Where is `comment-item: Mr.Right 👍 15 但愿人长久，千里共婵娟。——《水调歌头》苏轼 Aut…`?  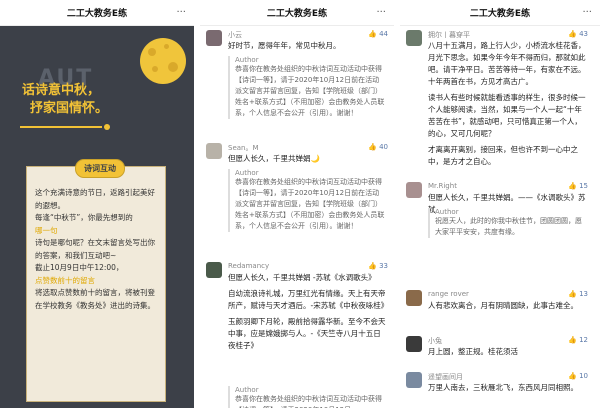 comment-item: Mr.Right 👍 15 但愿人长久，千里共婵娟。——《水调歌头》苏轼 Aut… is located at coordinates (497, 232).